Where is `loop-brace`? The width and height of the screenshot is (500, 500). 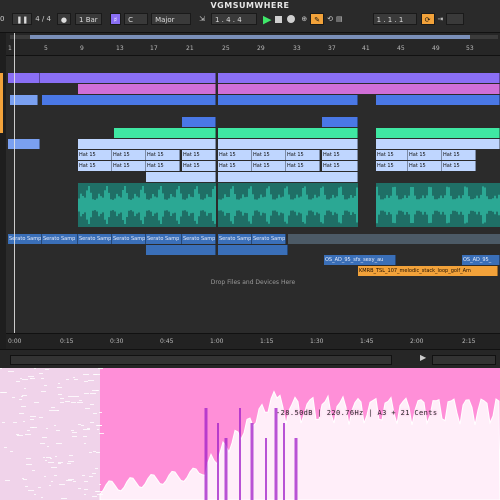 loop-brace is located at coordinates (254, 37).